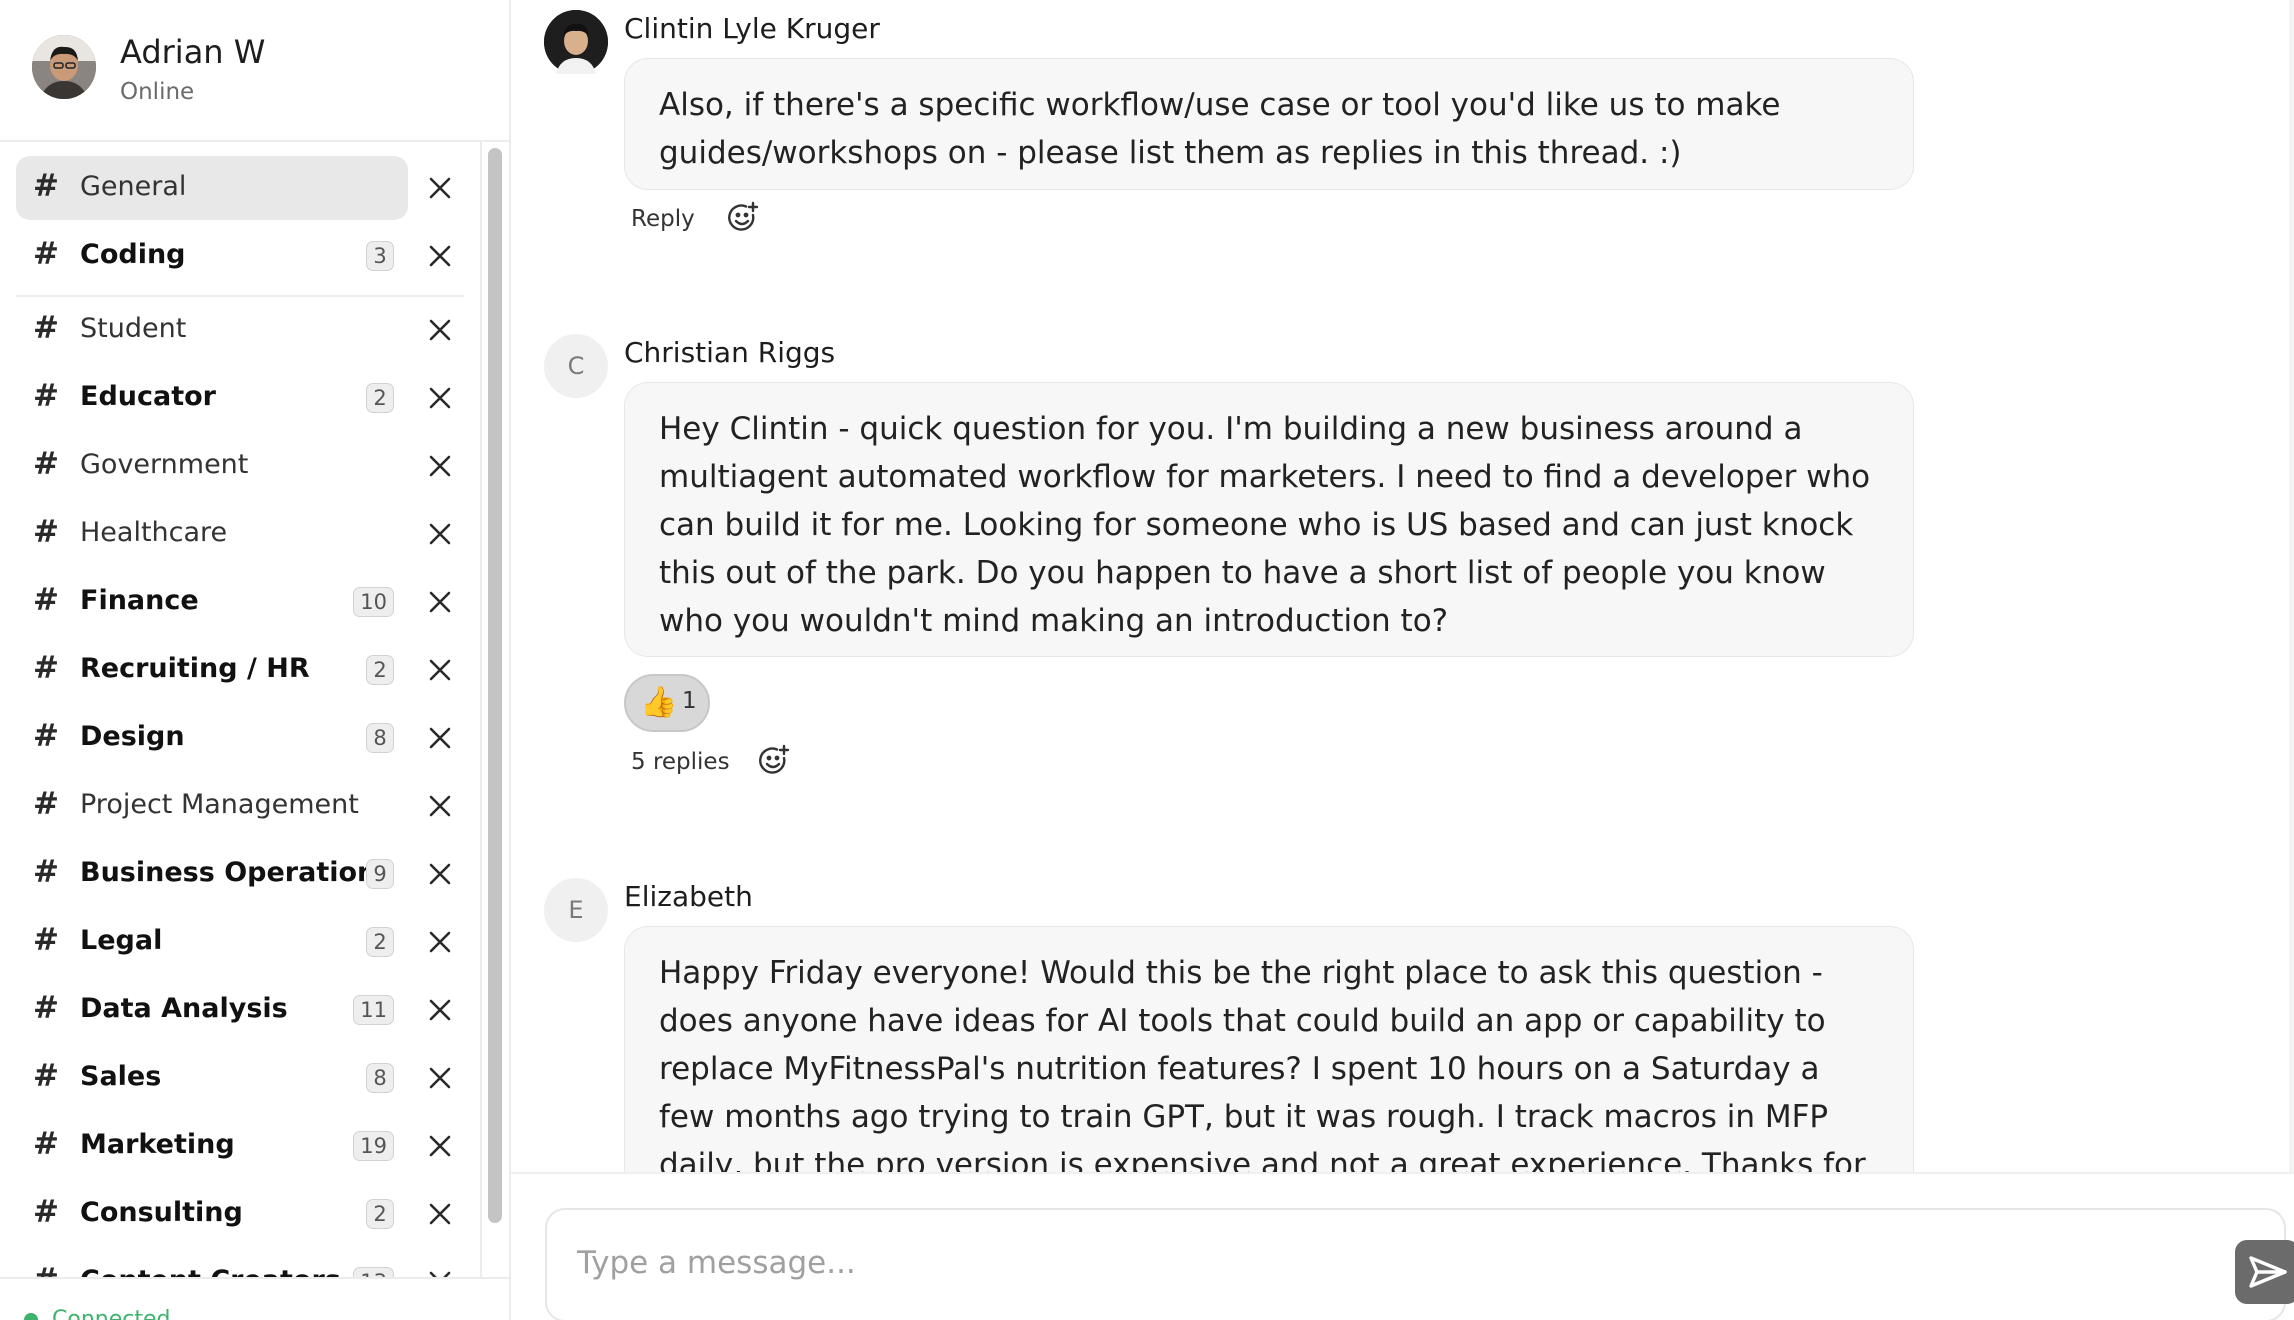 The image size is (2294, 1320). What do you see at coordinates (680, 762) in the screenshot?
I see `replies-link: 5 replies` at bounding box center [680, 762].